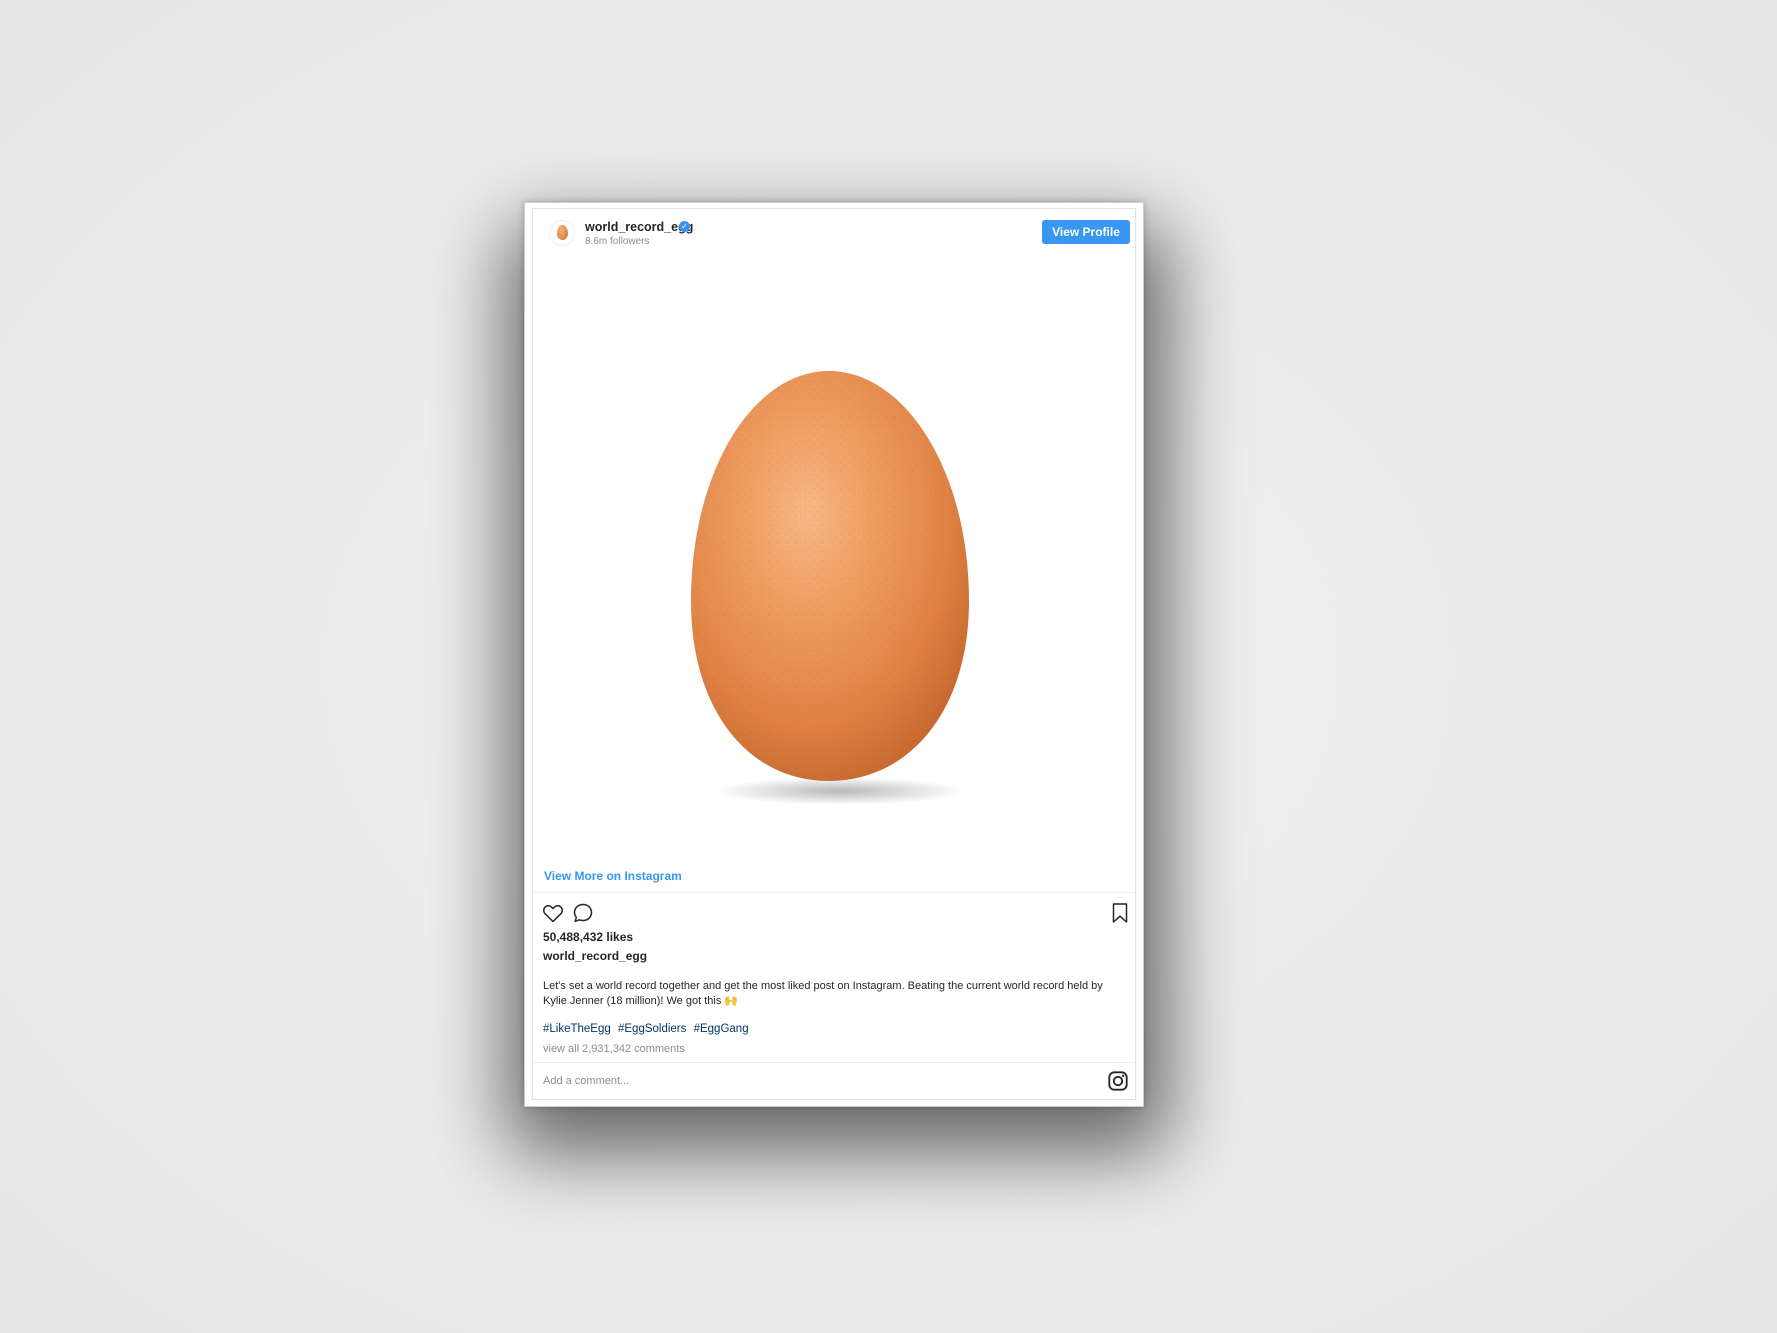 This screenshot has height=1333, width=1777. I want to click on hashtag-link: #EggSoldiers, so click(652, 1029).